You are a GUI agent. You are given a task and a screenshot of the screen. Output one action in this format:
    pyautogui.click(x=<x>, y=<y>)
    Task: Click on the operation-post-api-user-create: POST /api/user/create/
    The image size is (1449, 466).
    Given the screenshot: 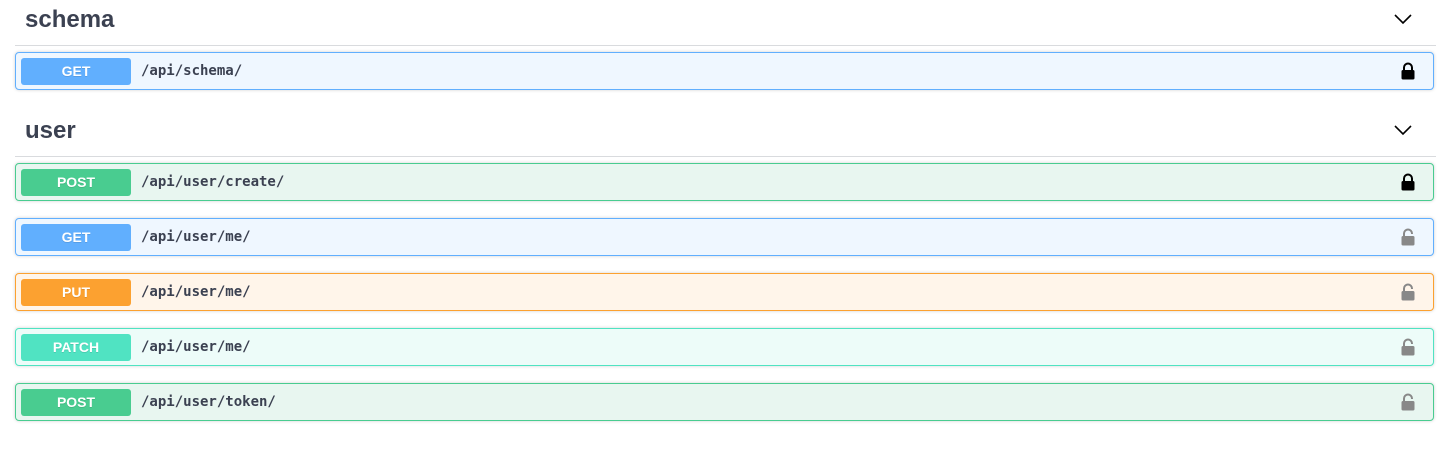 What is the action you would take?
    pyautogui.click(x=724, y=182)
    